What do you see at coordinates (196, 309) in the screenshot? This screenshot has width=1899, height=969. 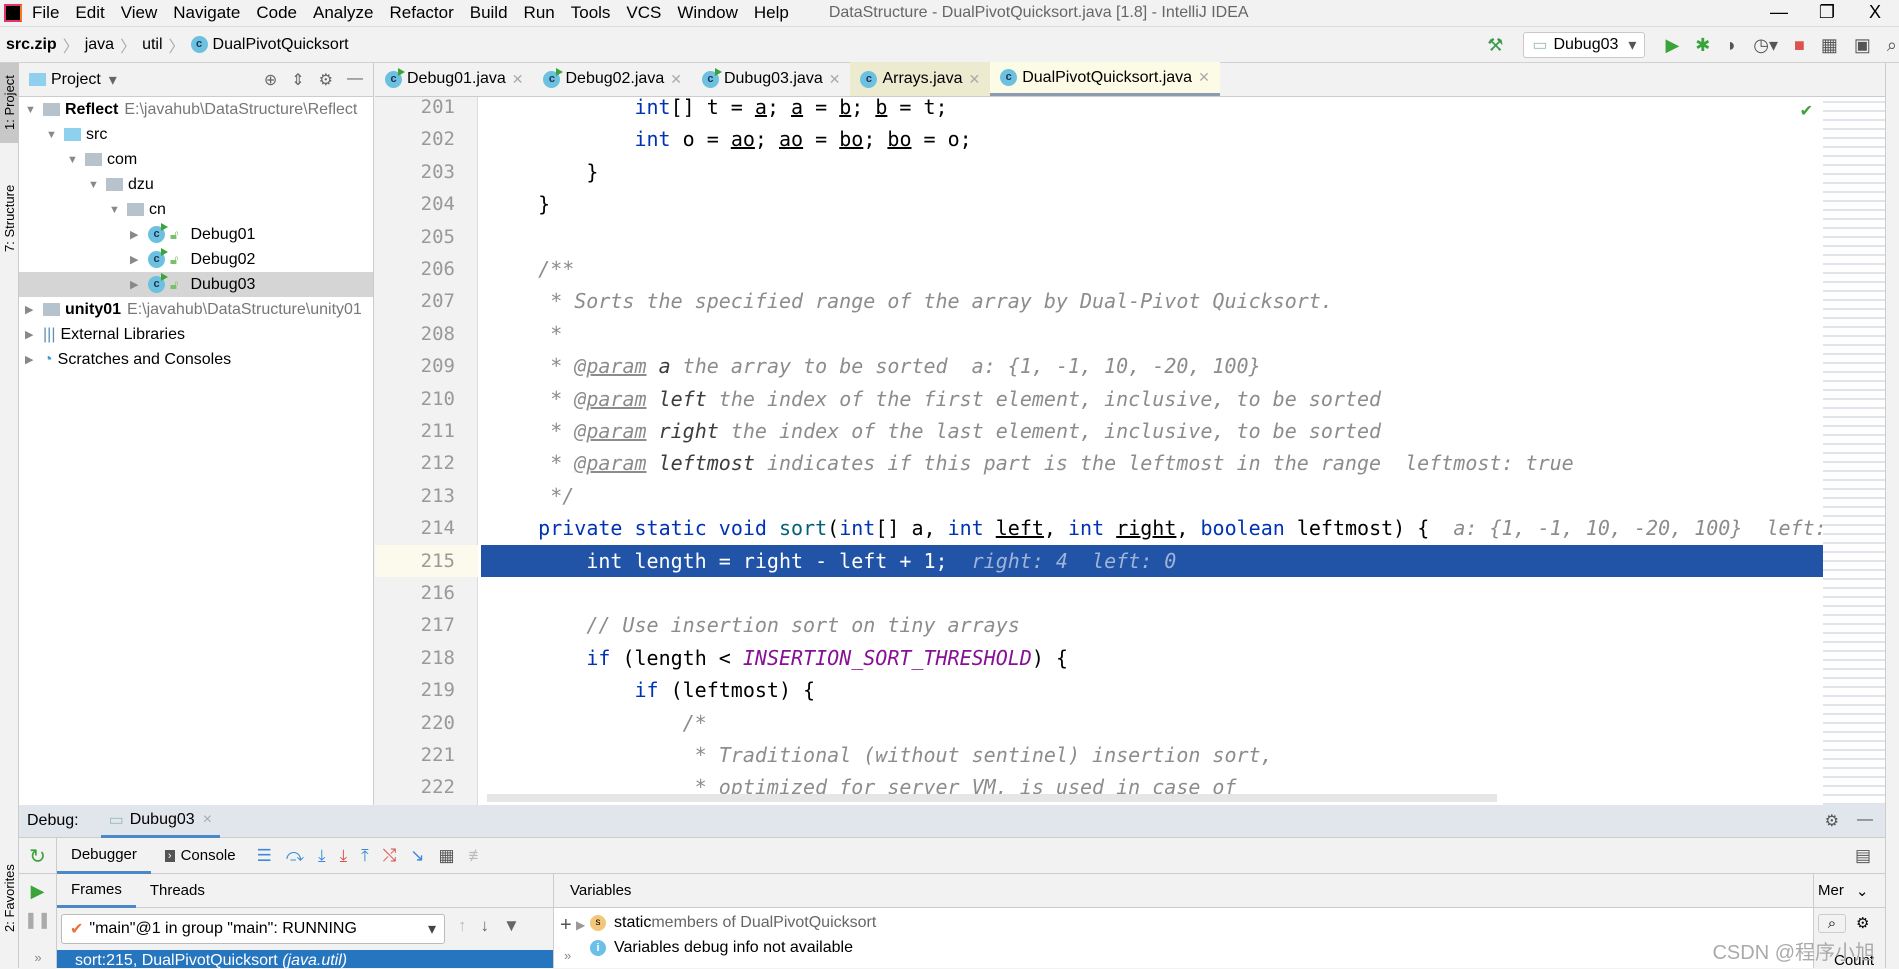 I see `tree-item: ▶ unity01 E:\javahub\DataStructure\unity01` at bounding box center [196, 309].